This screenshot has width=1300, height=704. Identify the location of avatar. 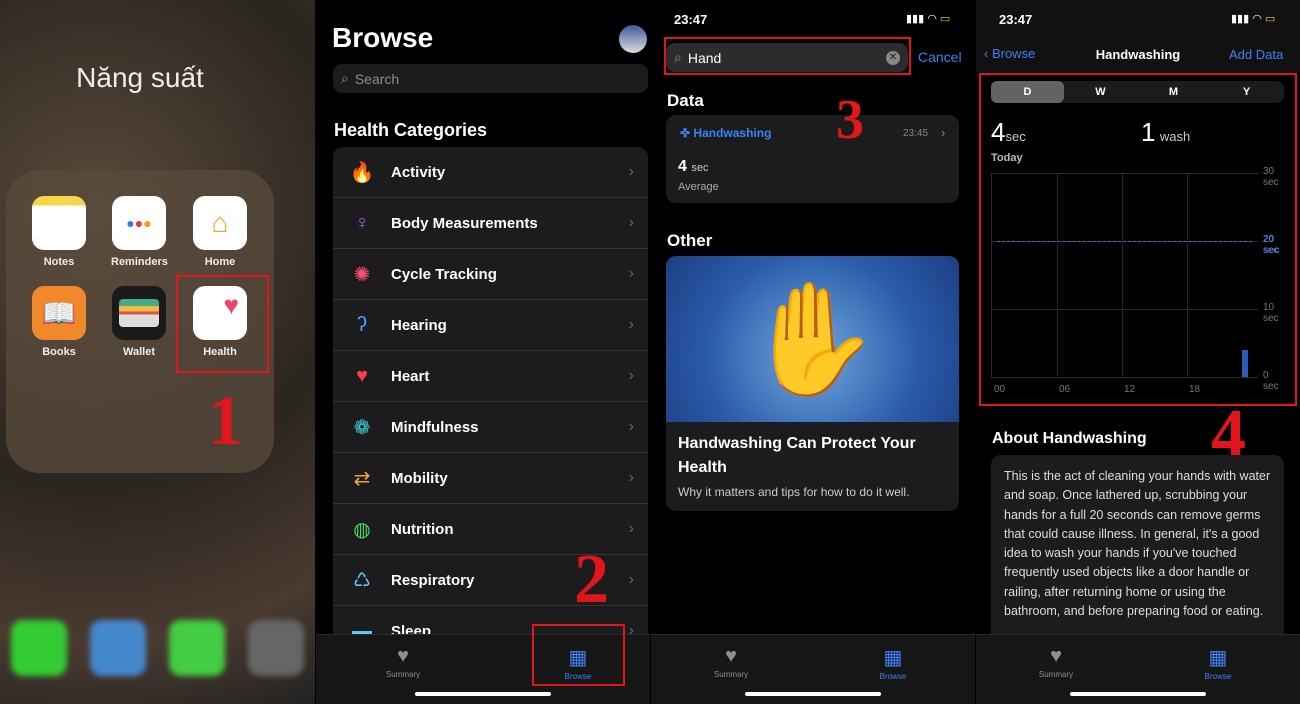
(633, 39).